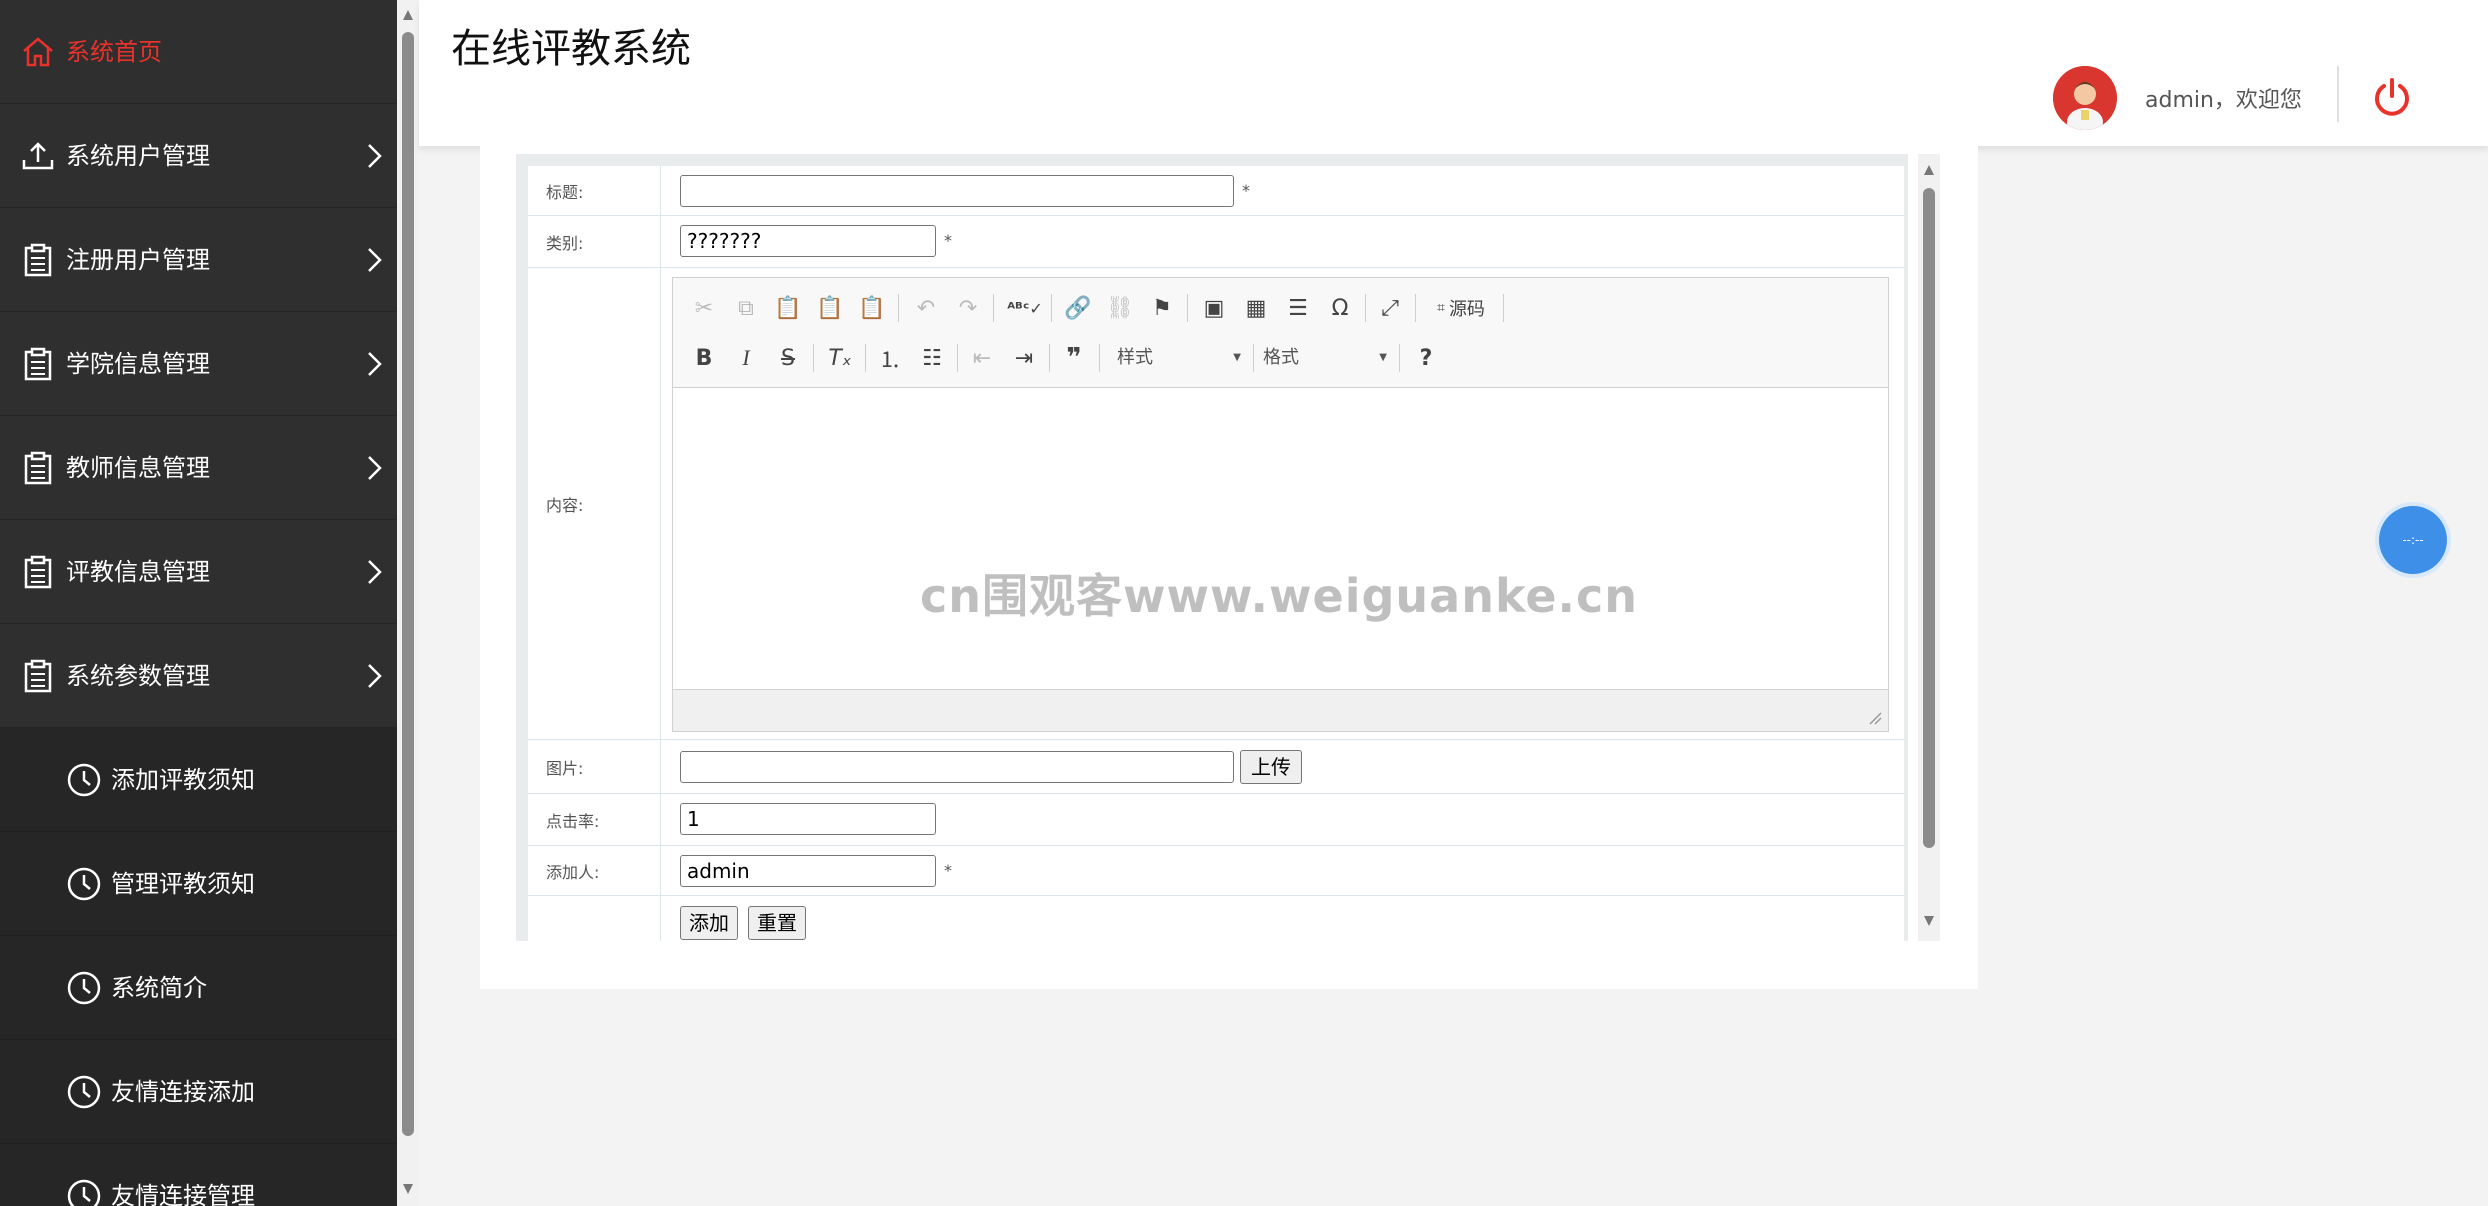 Image resolution: width=2488 pixels, height=1206 pixels. I want to click on editor-body, so click(1280, 539).